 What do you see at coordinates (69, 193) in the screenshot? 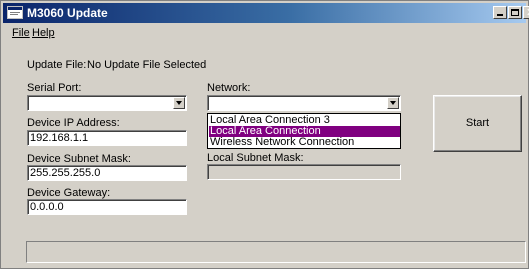
I see `device-gateway-label: Device Gateway:` at bounding box center [69, 193].